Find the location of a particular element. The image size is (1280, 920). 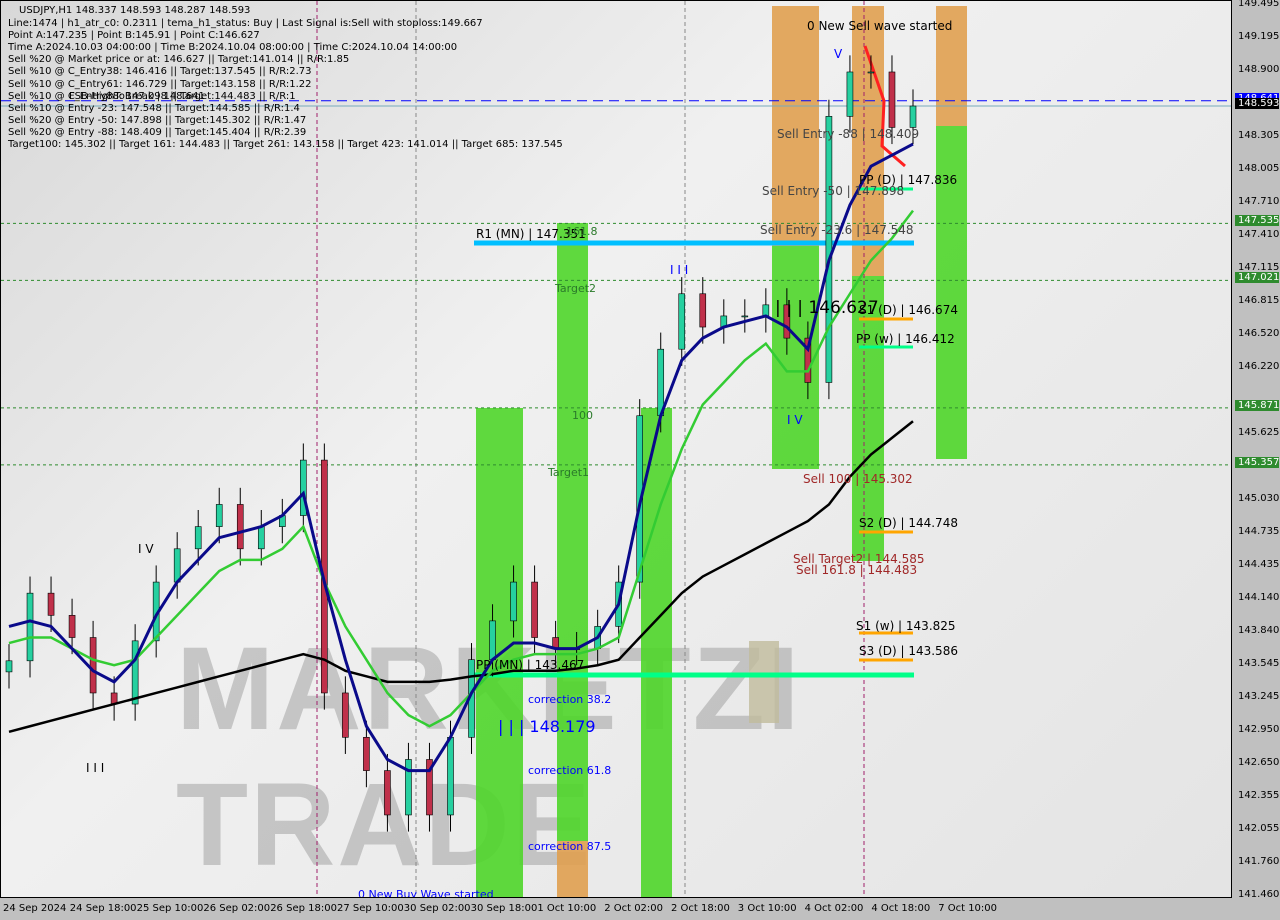

s3-d-label: S3 (D) | 143.586 is located at coordinates (908, 651).